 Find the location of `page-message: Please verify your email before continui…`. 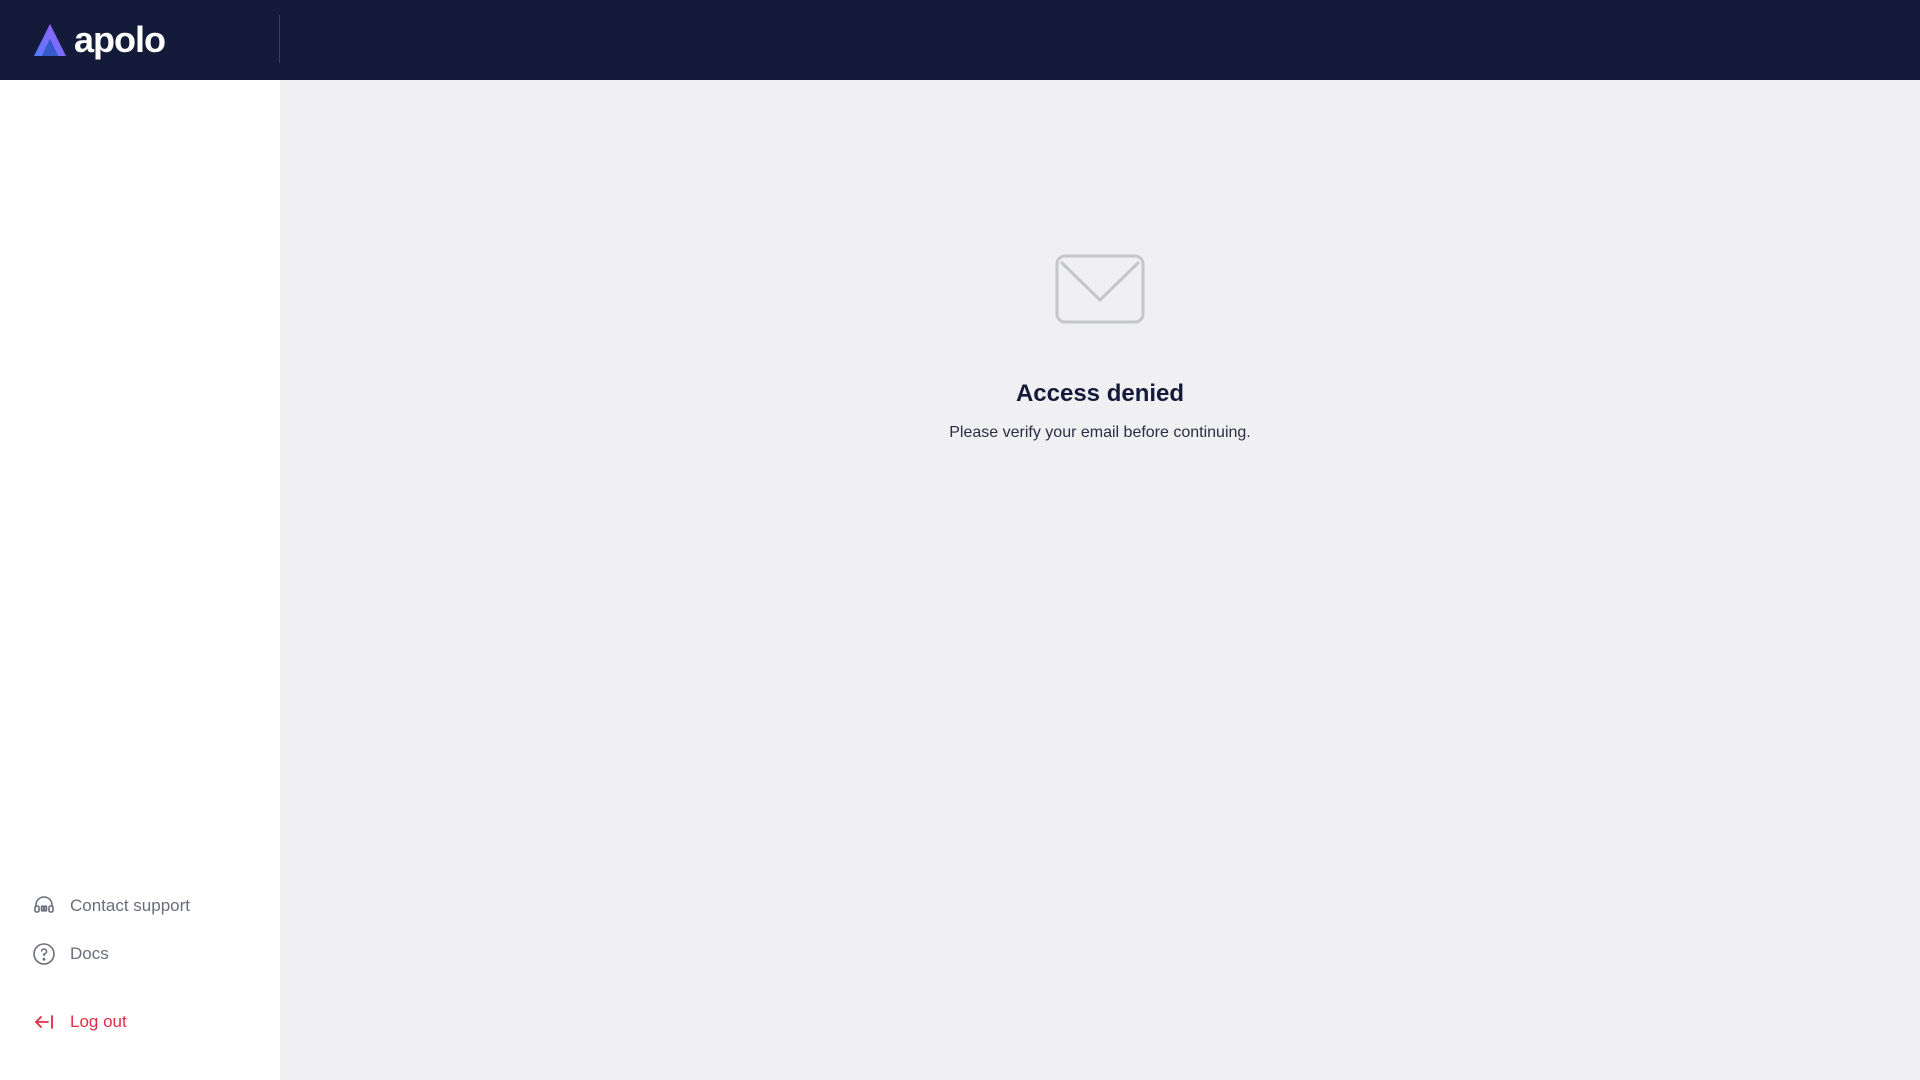

page-message: Please verify your email before continui… is located at coordinates (1100, 432).